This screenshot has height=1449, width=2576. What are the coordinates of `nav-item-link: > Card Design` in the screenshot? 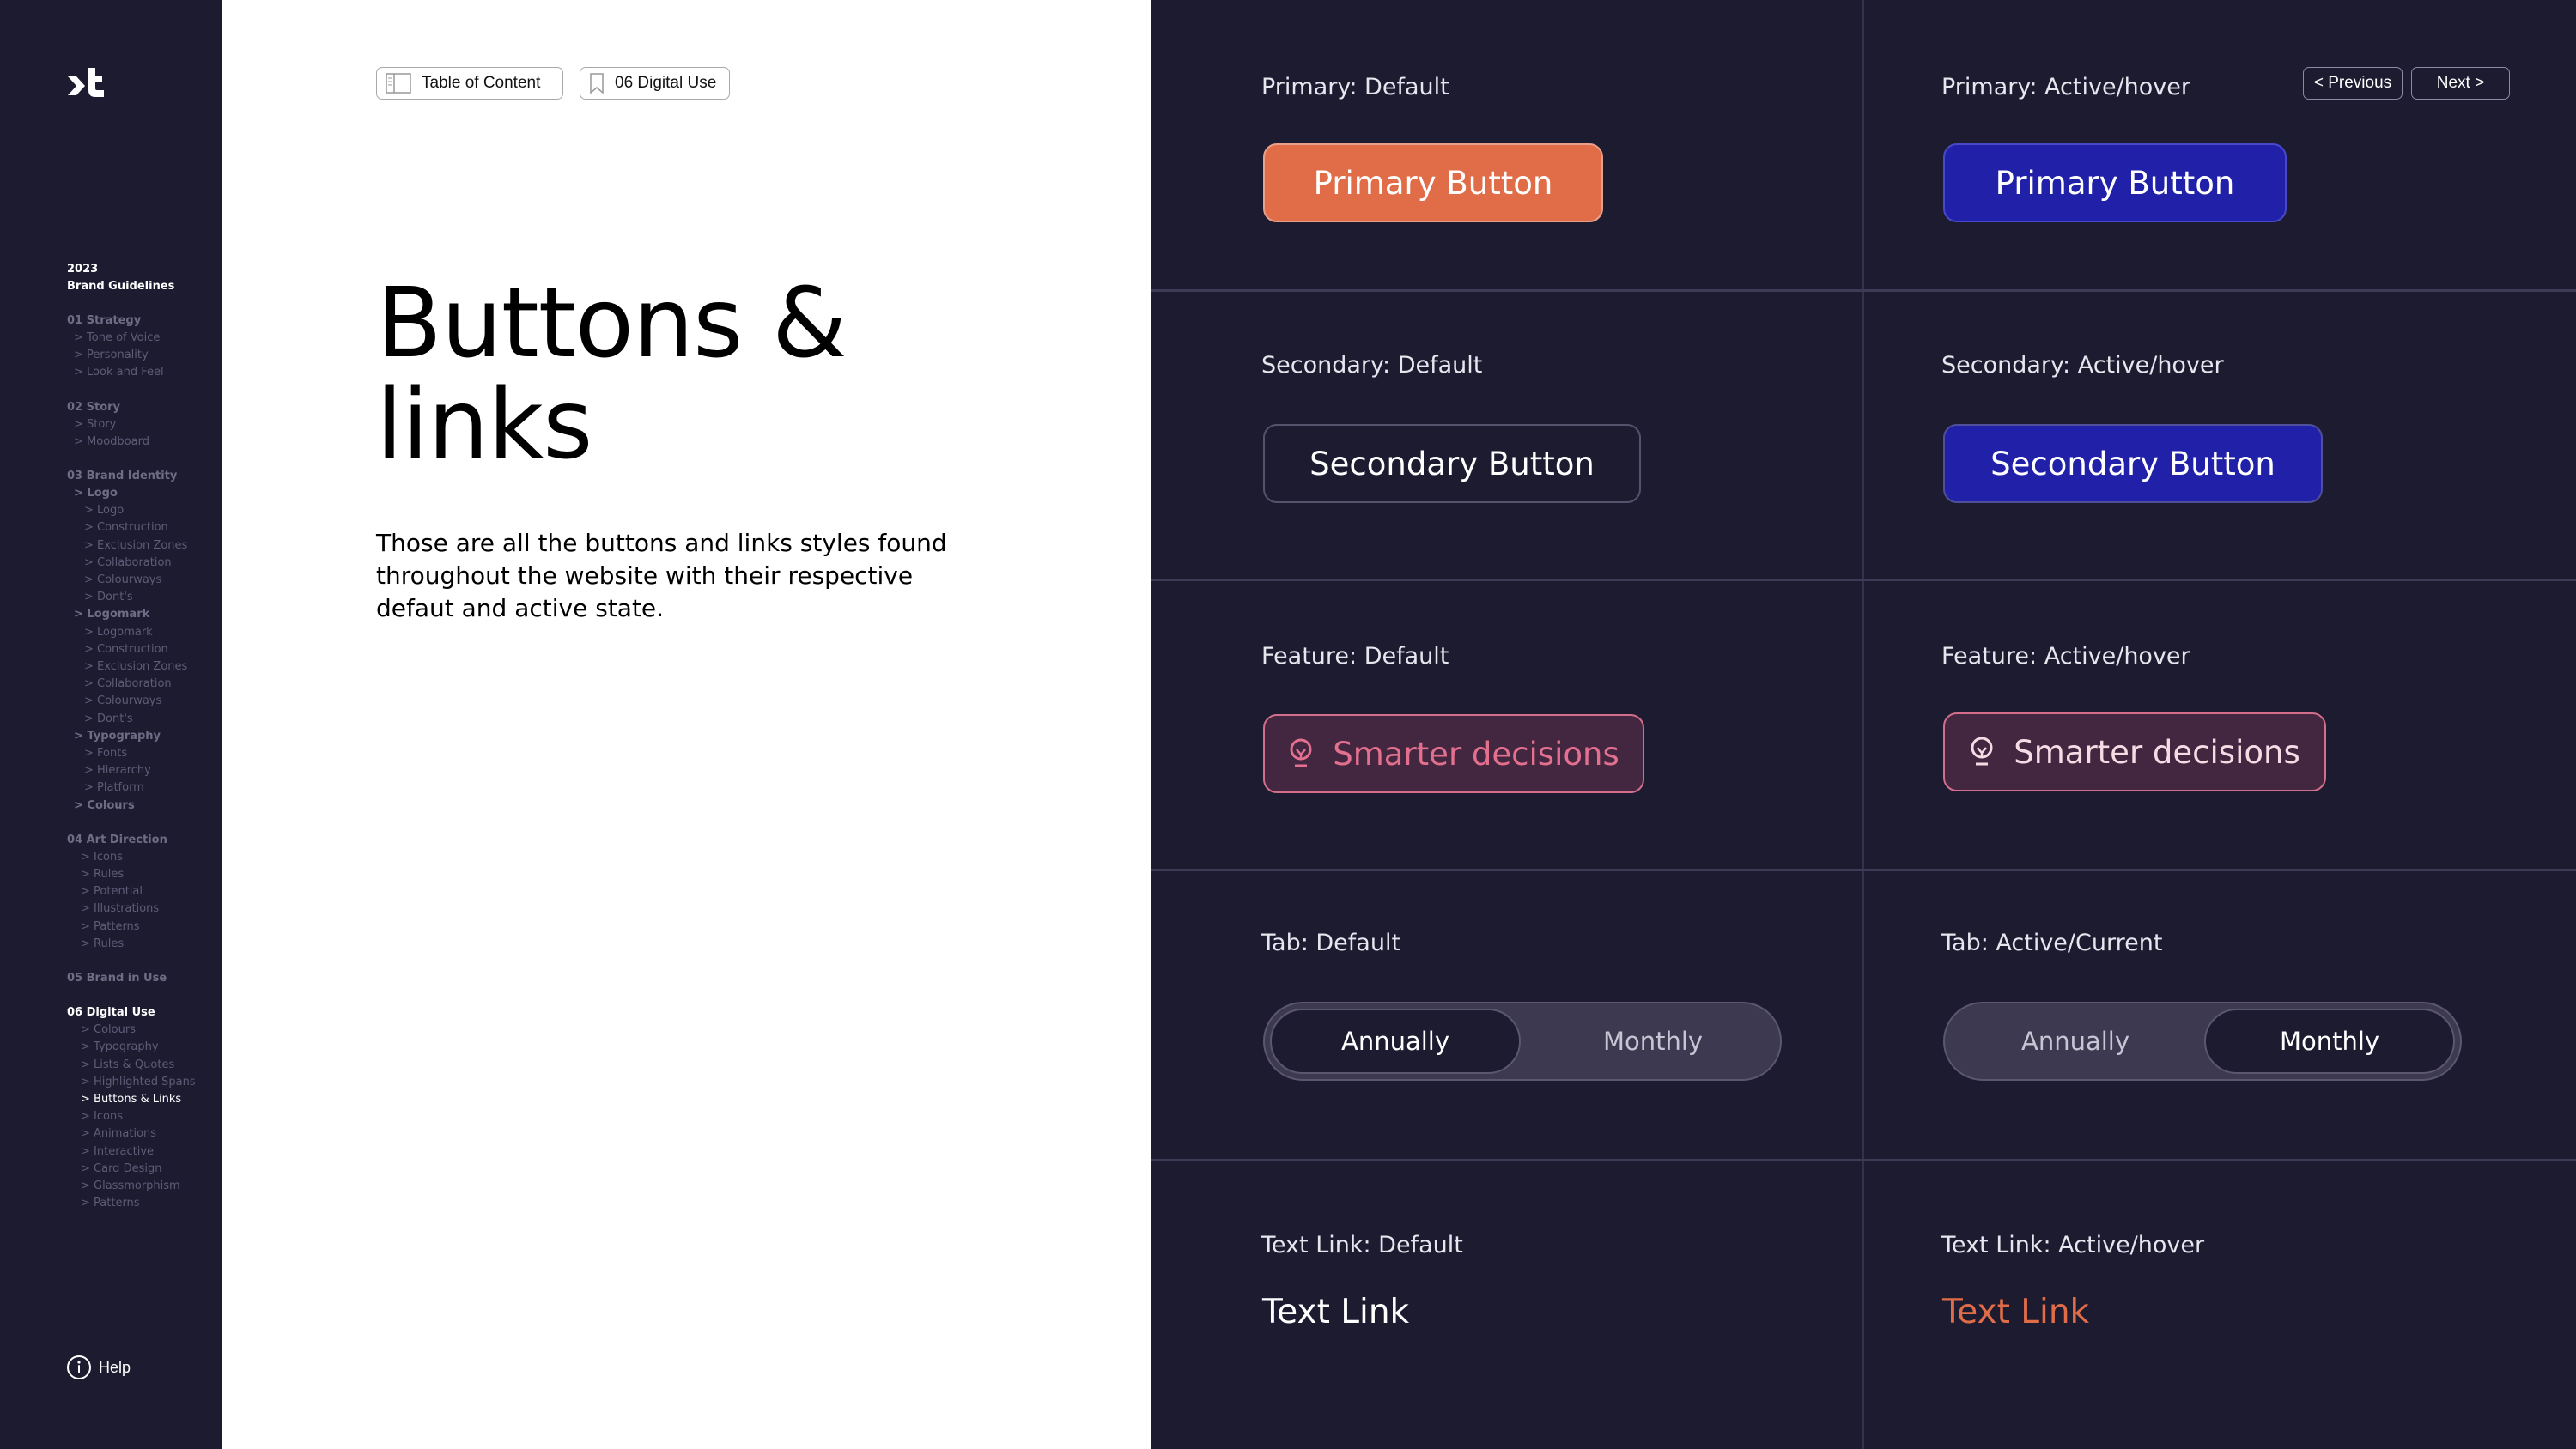 It's located at (132, 1169).